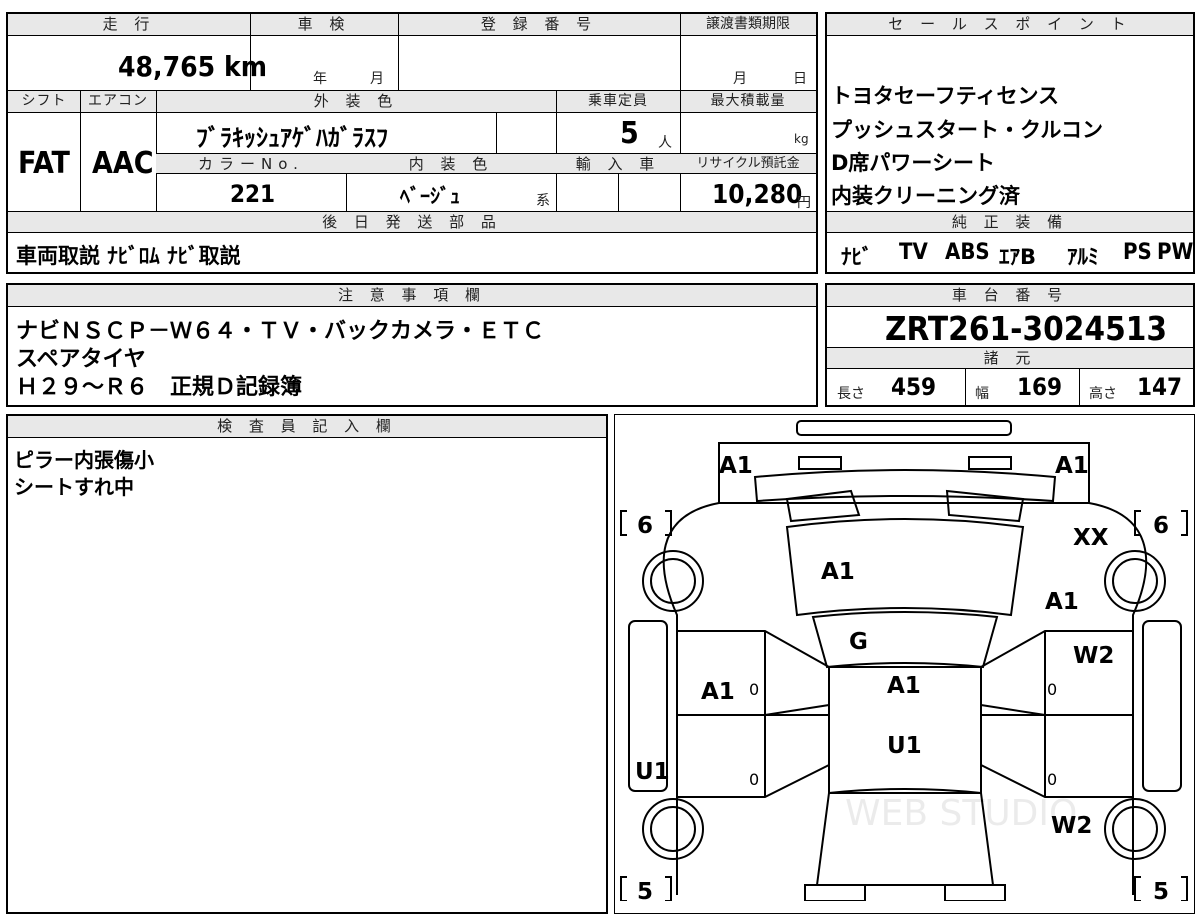  I want to click on sales-points-header: セ ー ル ス ポ イ ン ト, so click(1010, 25).